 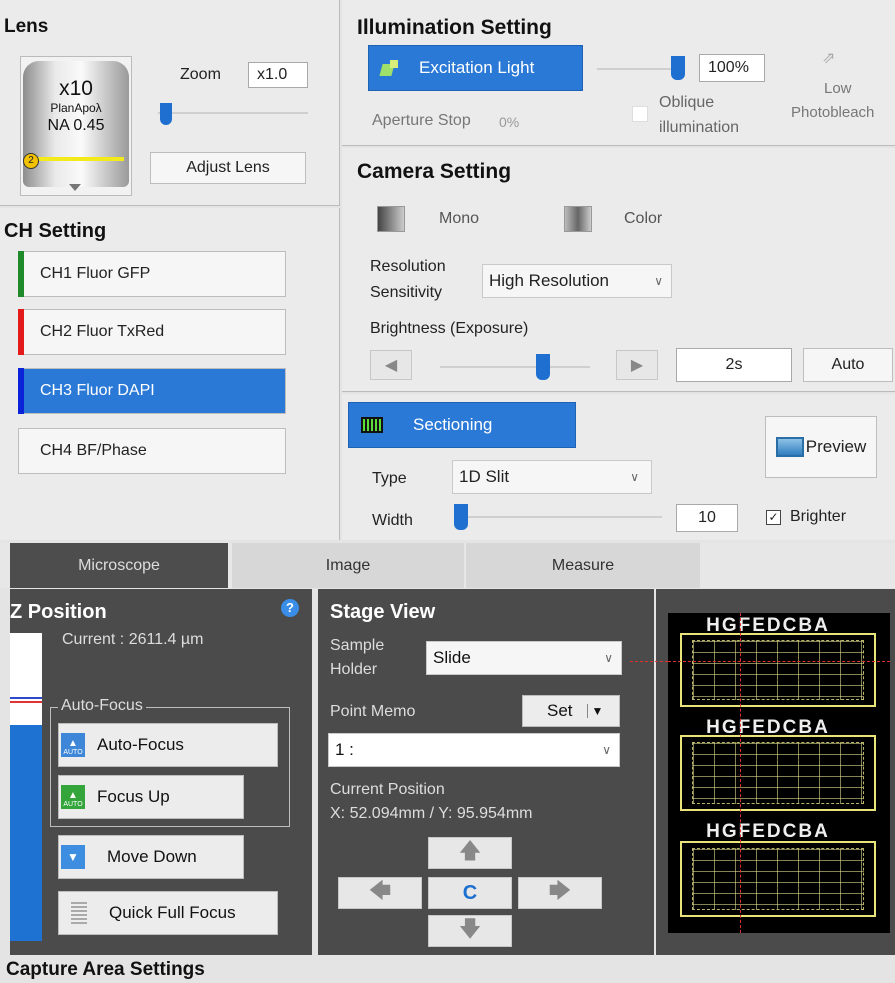 I want to click on set-point-button: Set ▼, so click(x=571, y=711).